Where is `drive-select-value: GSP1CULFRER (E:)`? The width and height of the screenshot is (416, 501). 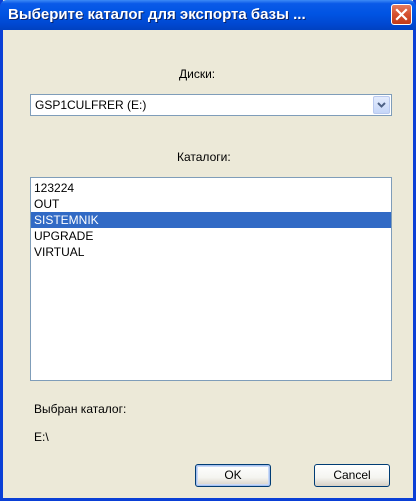
drive-select-value: GSP1CULFRER (E:) is located at coordinates (91, 105).